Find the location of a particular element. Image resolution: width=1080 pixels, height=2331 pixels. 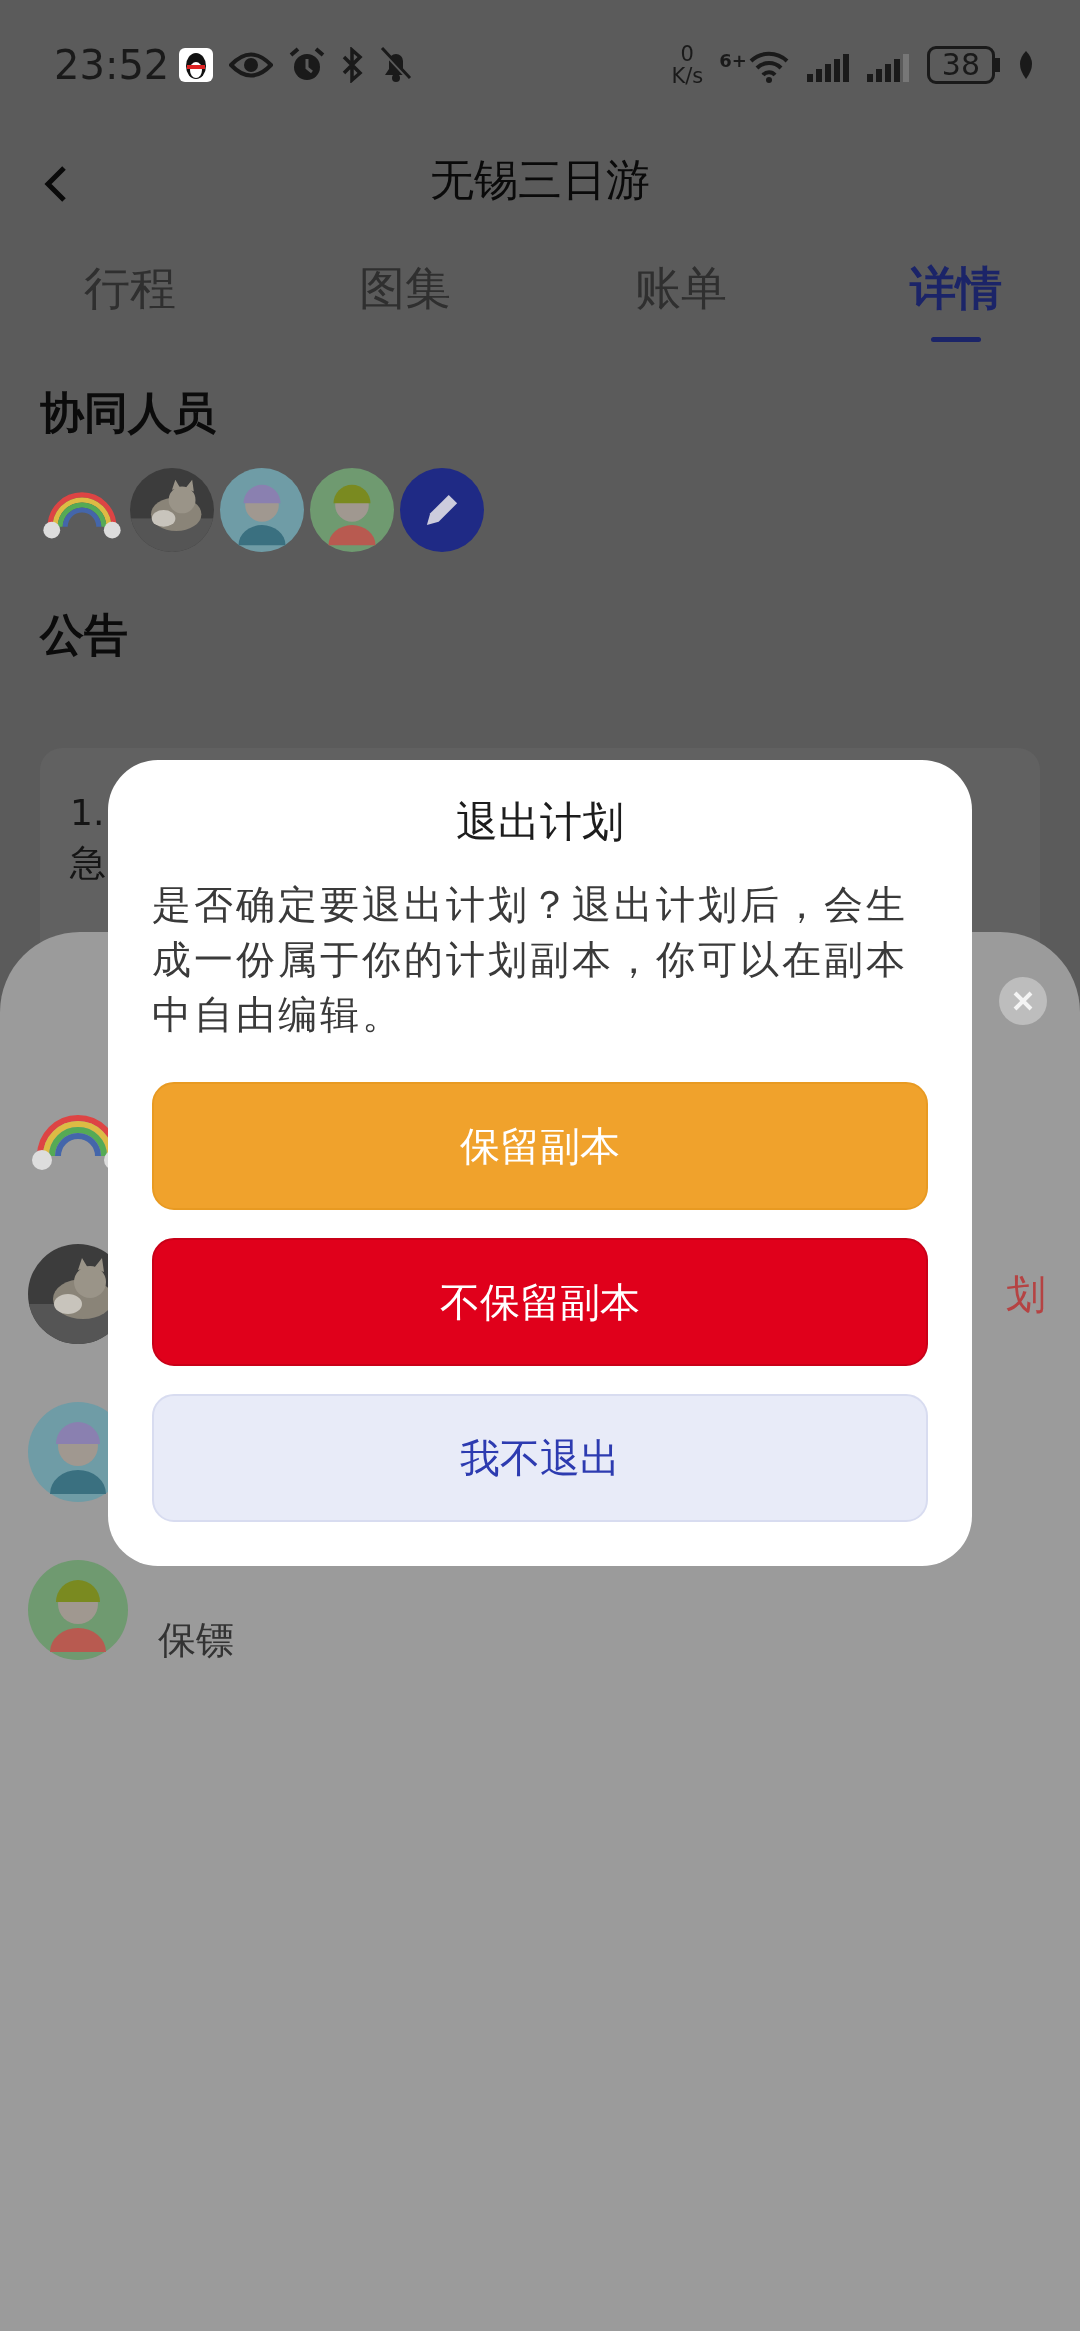

bluetooth-icon is located at coordinates (352, 65).